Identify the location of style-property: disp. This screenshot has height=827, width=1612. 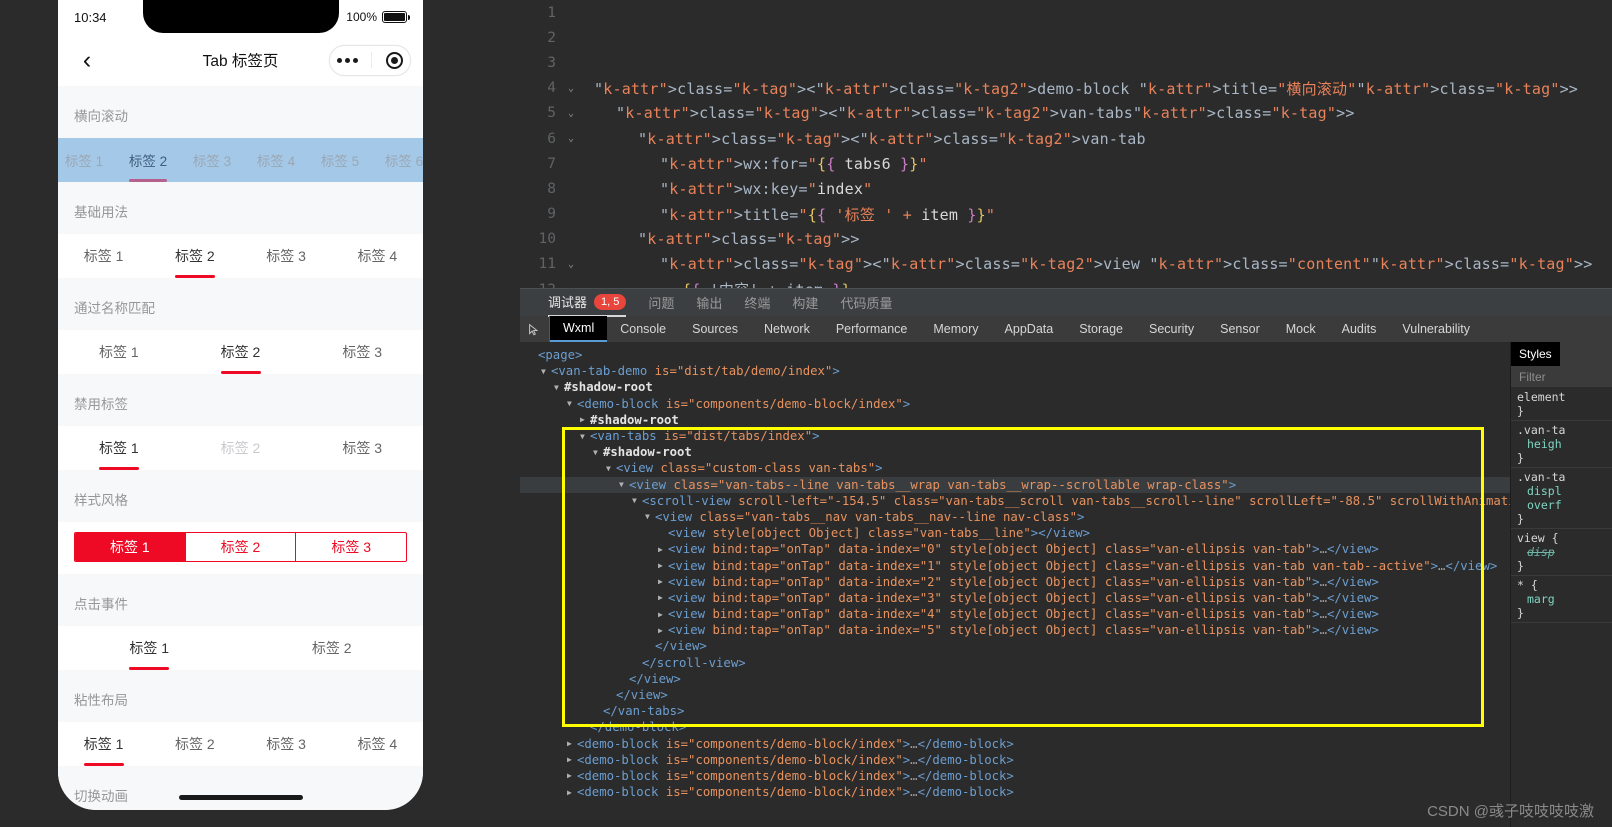
(1564, 552).